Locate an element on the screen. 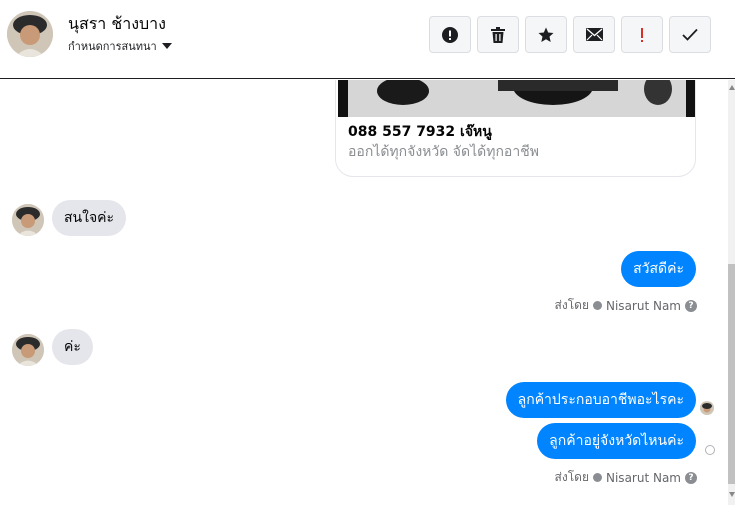 This screenshot has height=505, width=735. message-bubble-outgoing: สวัสดีค่ะ is located at coordinates (658, 269).